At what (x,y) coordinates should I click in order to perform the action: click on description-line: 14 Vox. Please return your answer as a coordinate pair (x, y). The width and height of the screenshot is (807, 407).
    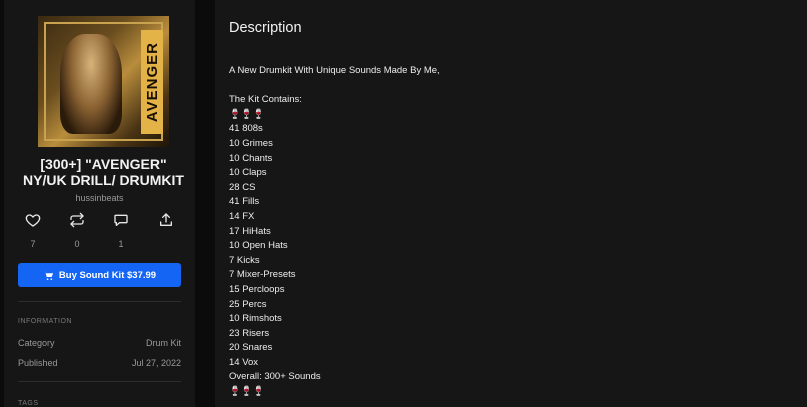
    Looking at the image, I should click on (244, 362).